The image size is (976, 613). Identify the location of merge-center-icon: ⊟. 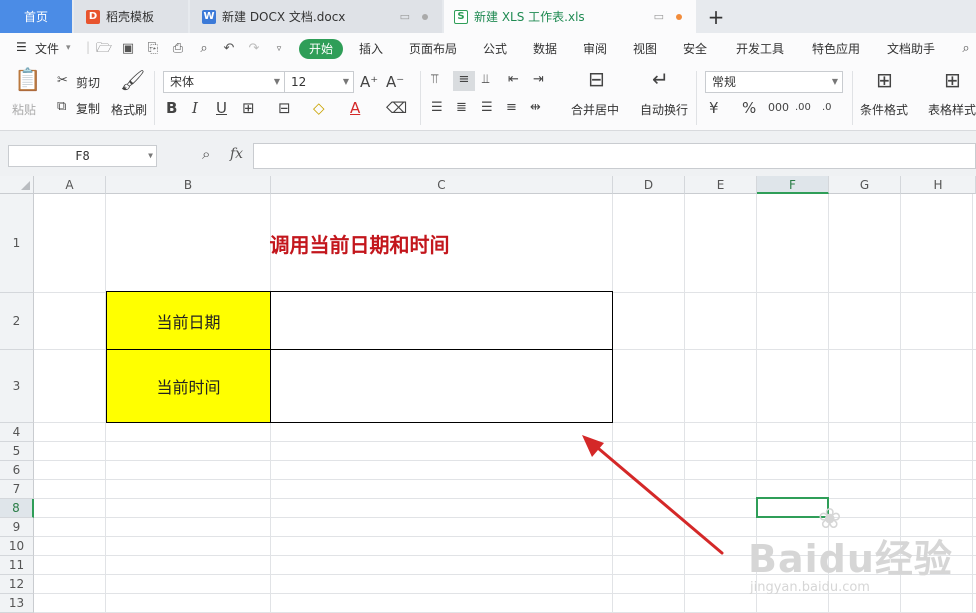
(596, 79).